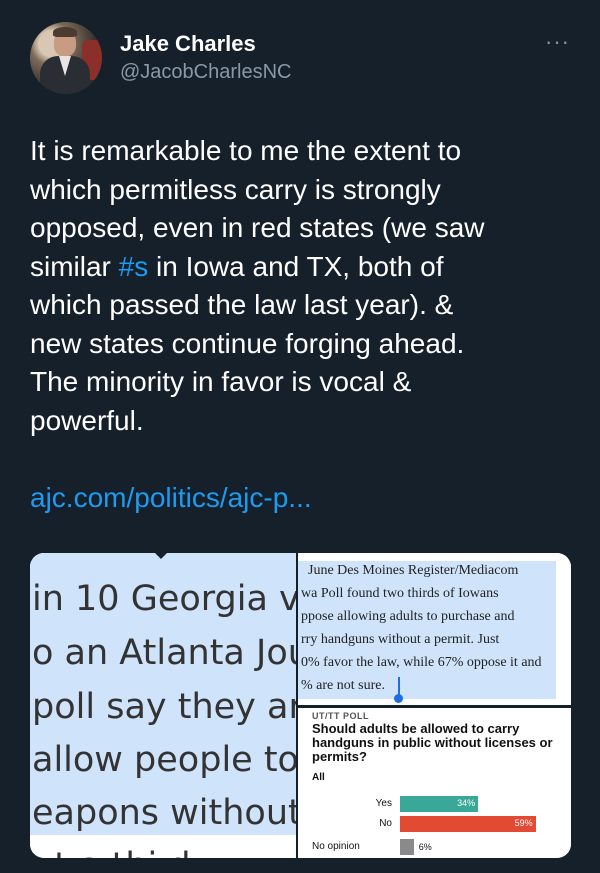  What do you see at coordinates (408, 616) in the screenshot?
I see `article-text-line: ppose allowing adults to purchase and` at bounding box center [408, 616].